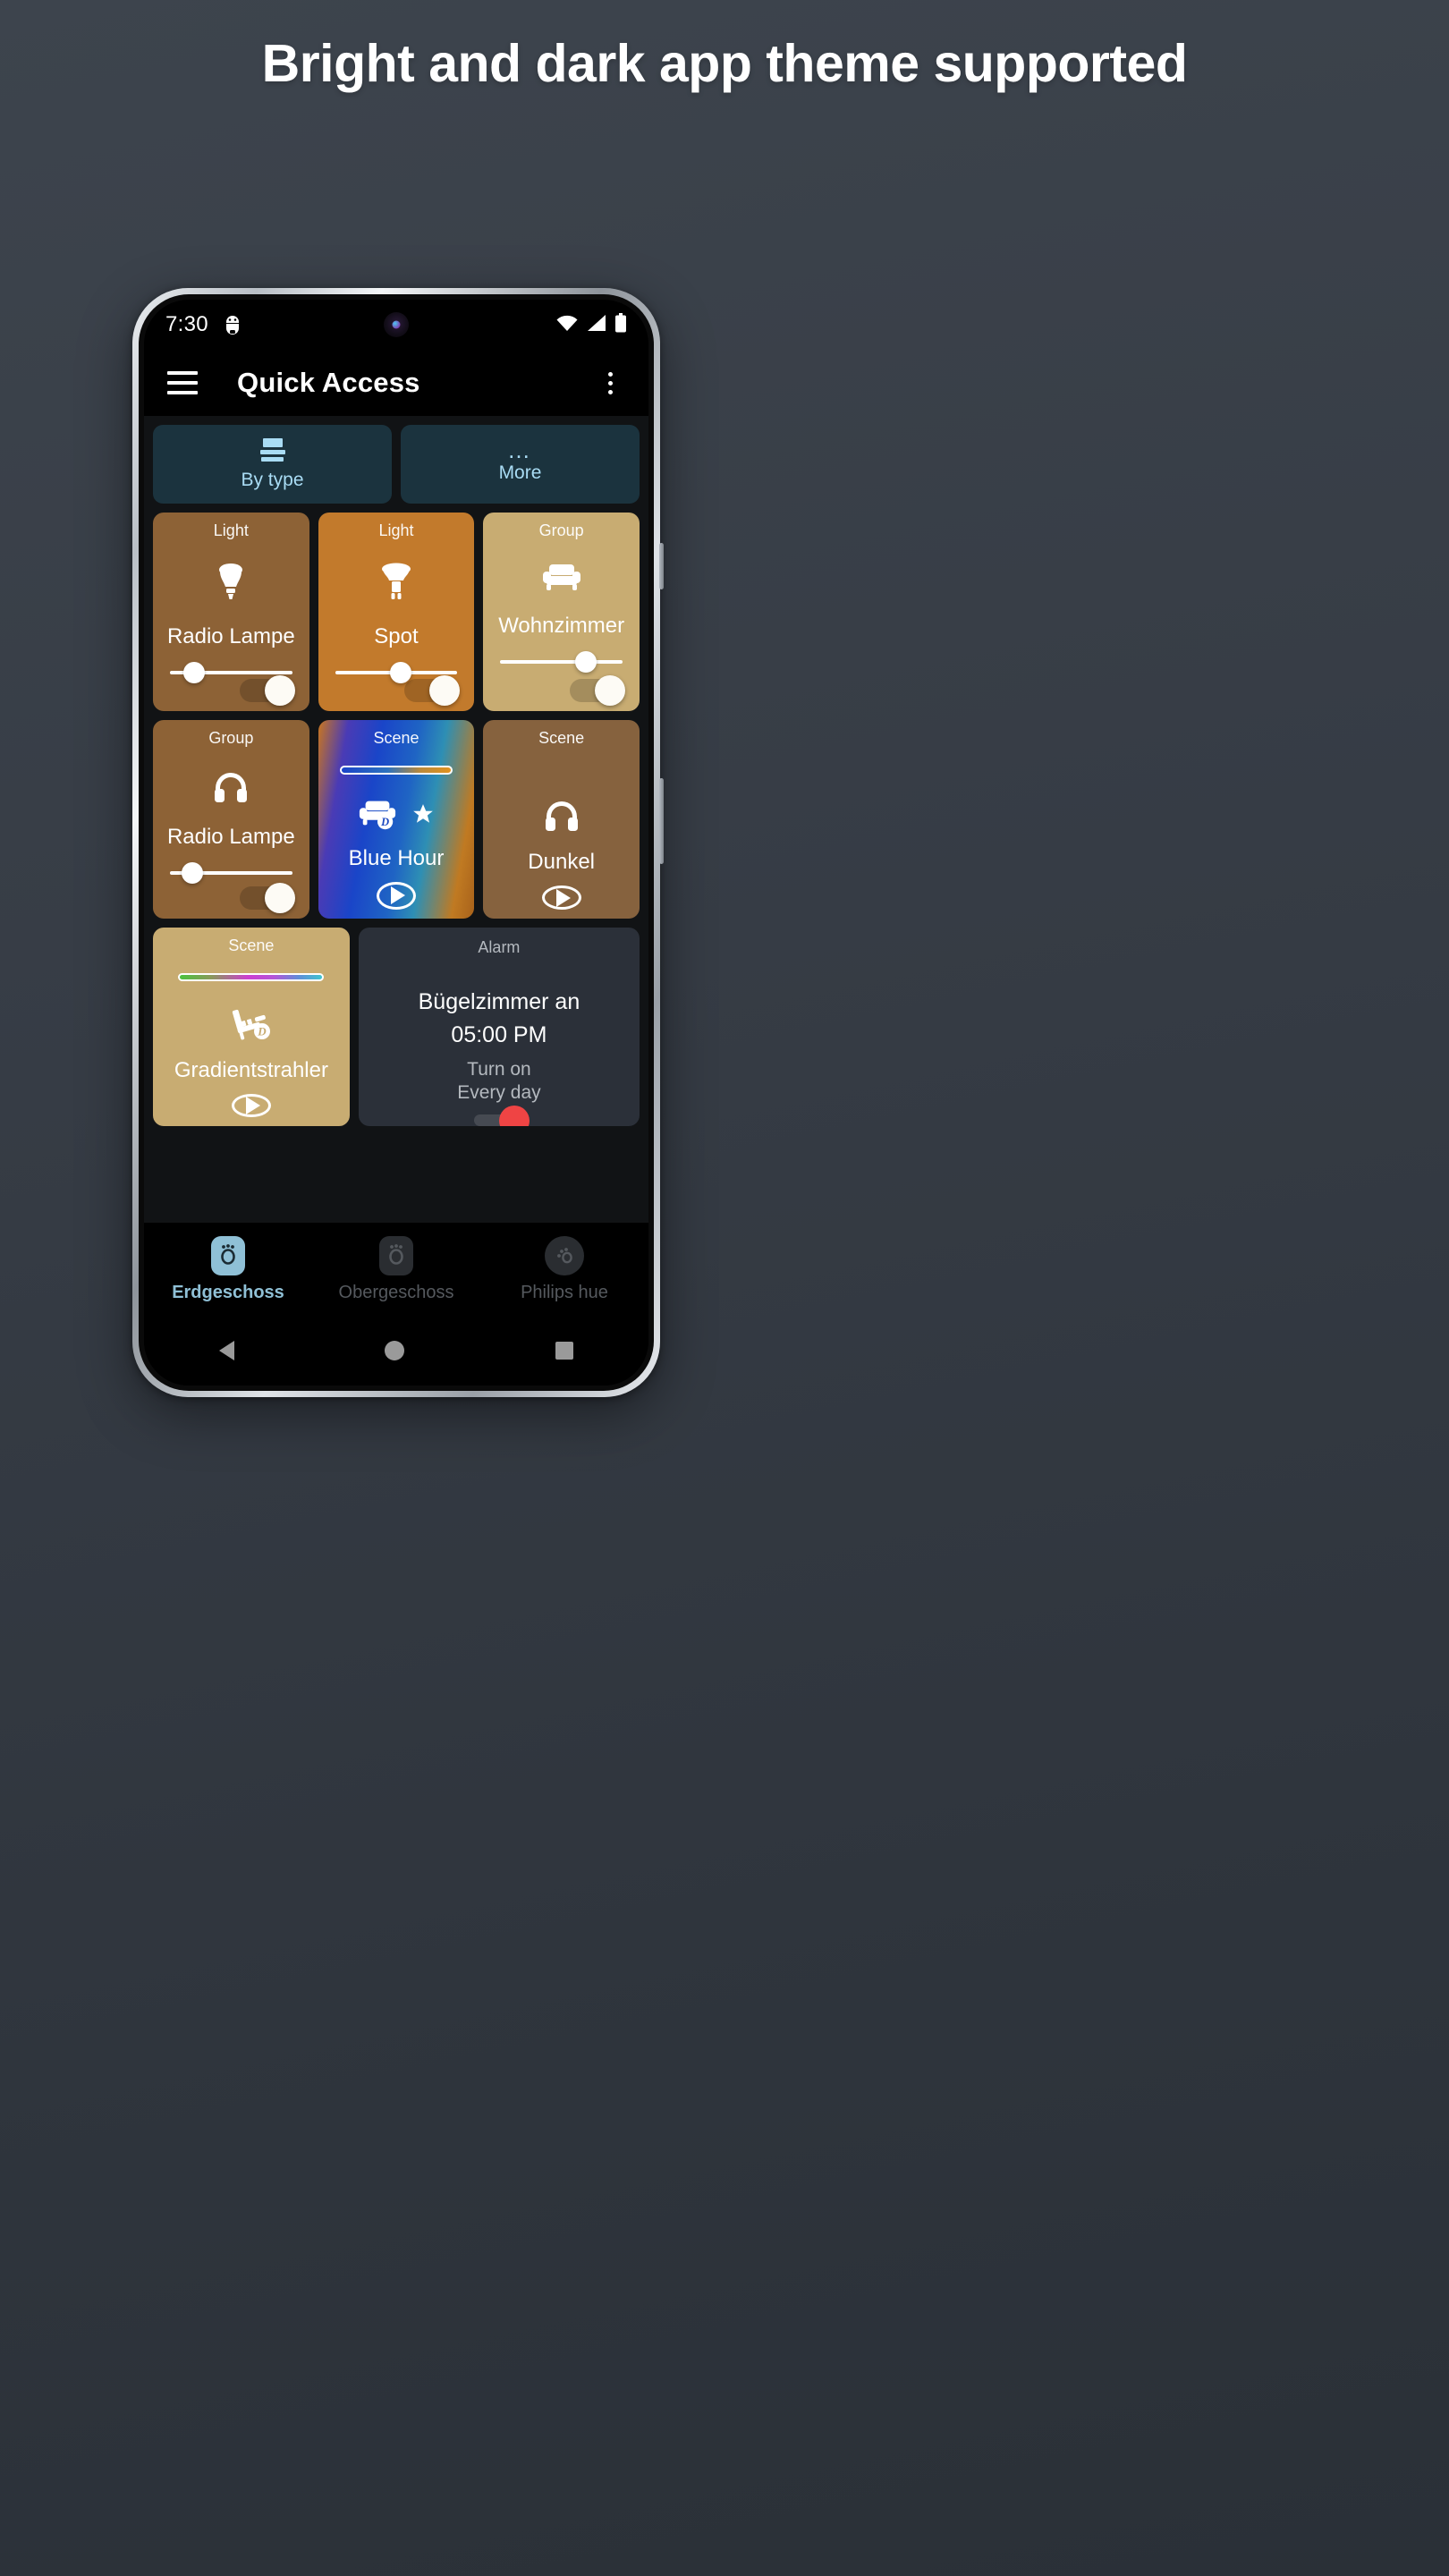 The image size is (1449, 2576). Describe the element at coordinates (231, 819) in the screenshot. I see `tile-radio-lampe-group: Group Radio Lampe` at that location.